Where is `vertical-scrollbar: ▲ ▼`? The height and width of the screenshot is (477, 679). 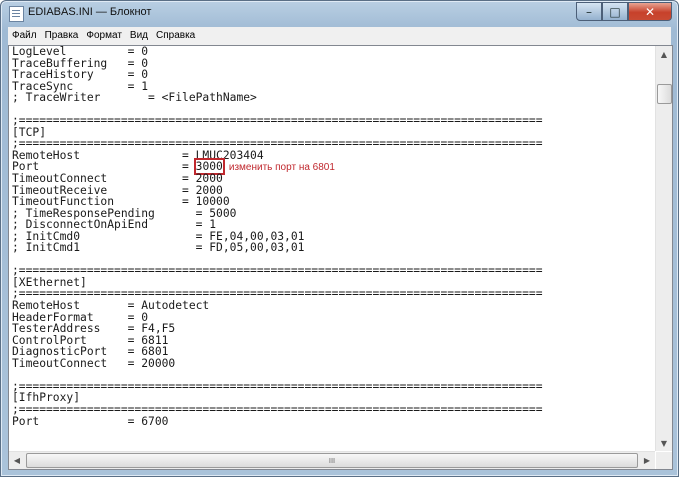 vertical-scrollbar: ▲ ▼ is located at coordinates (663, 248).